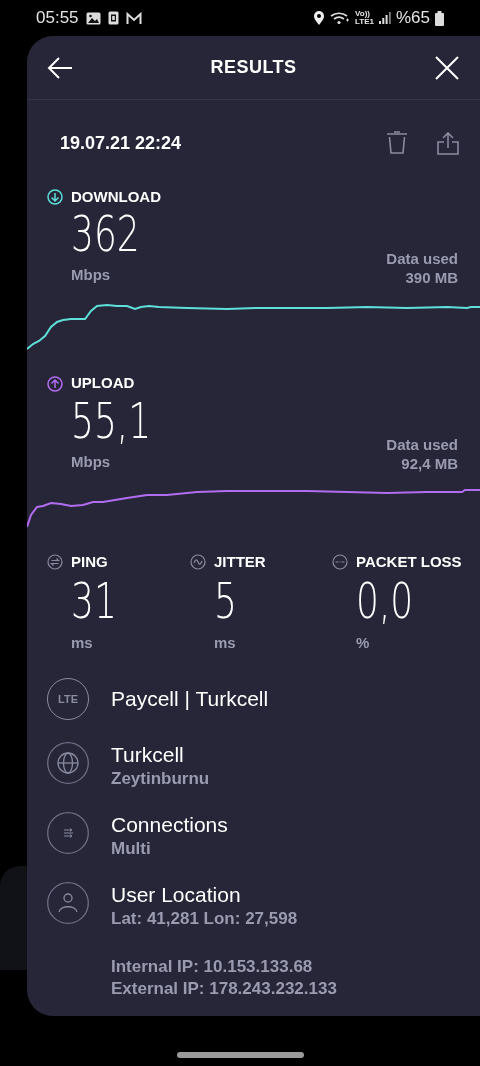 This screenshot has height=1066, width=480. I want to click on ip-address: Internal IP: 10.153.133.68, so click(212, 967).